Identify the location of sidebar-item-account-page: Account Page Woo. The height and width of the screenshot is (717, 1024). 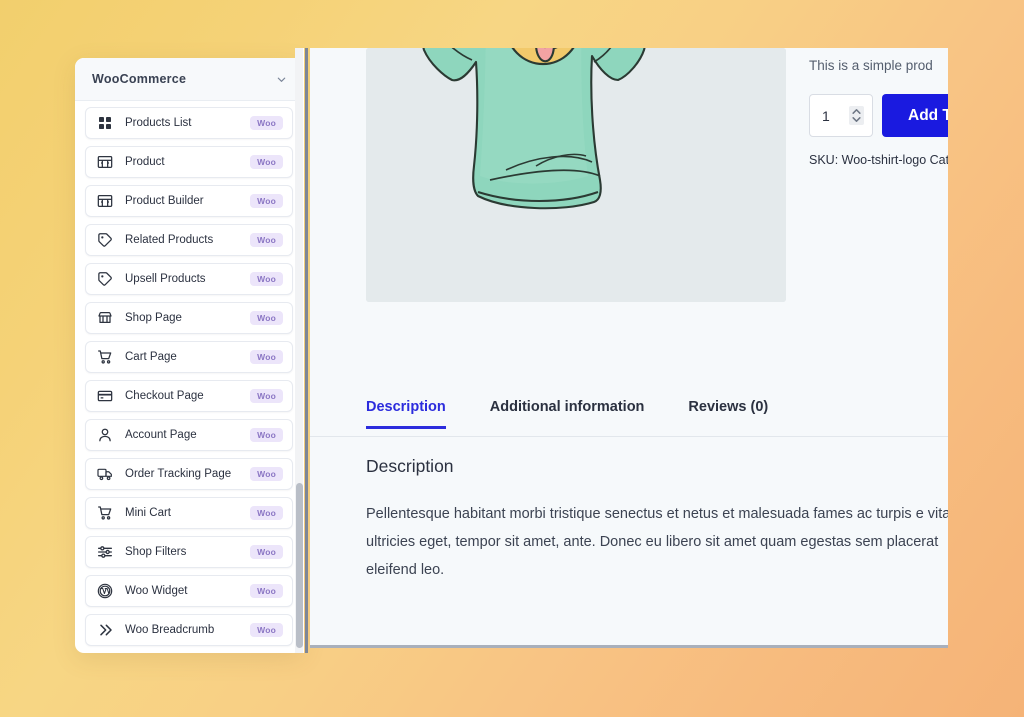
(189, 435).